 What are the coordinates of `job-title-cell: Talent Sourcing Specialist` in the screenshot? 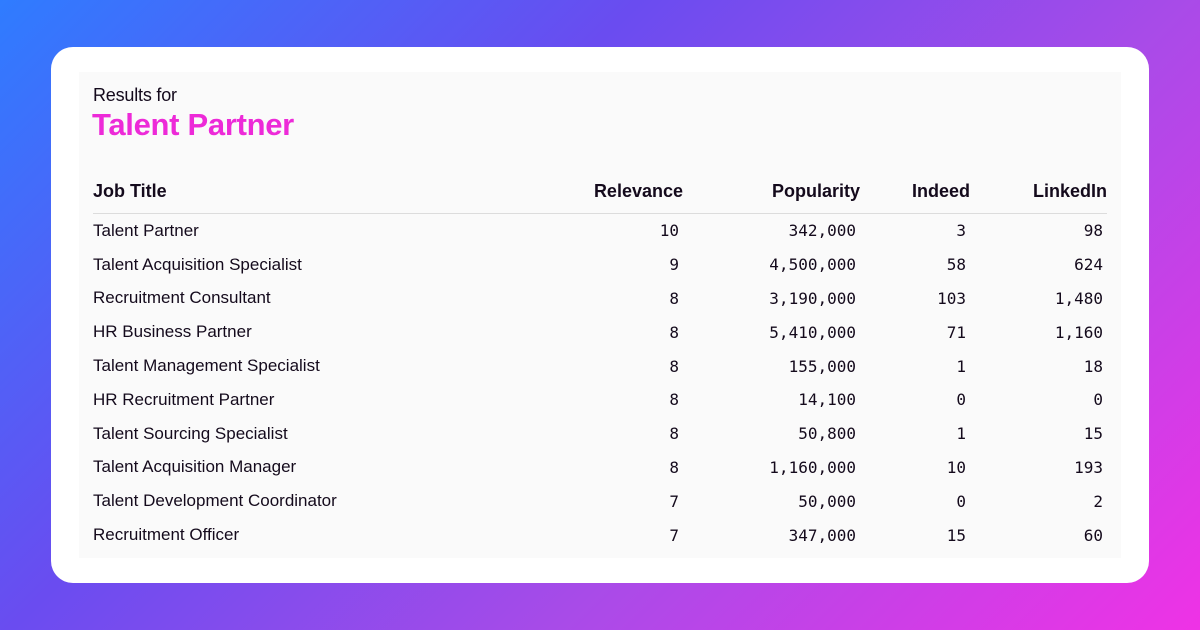 It's located at (190, 433).